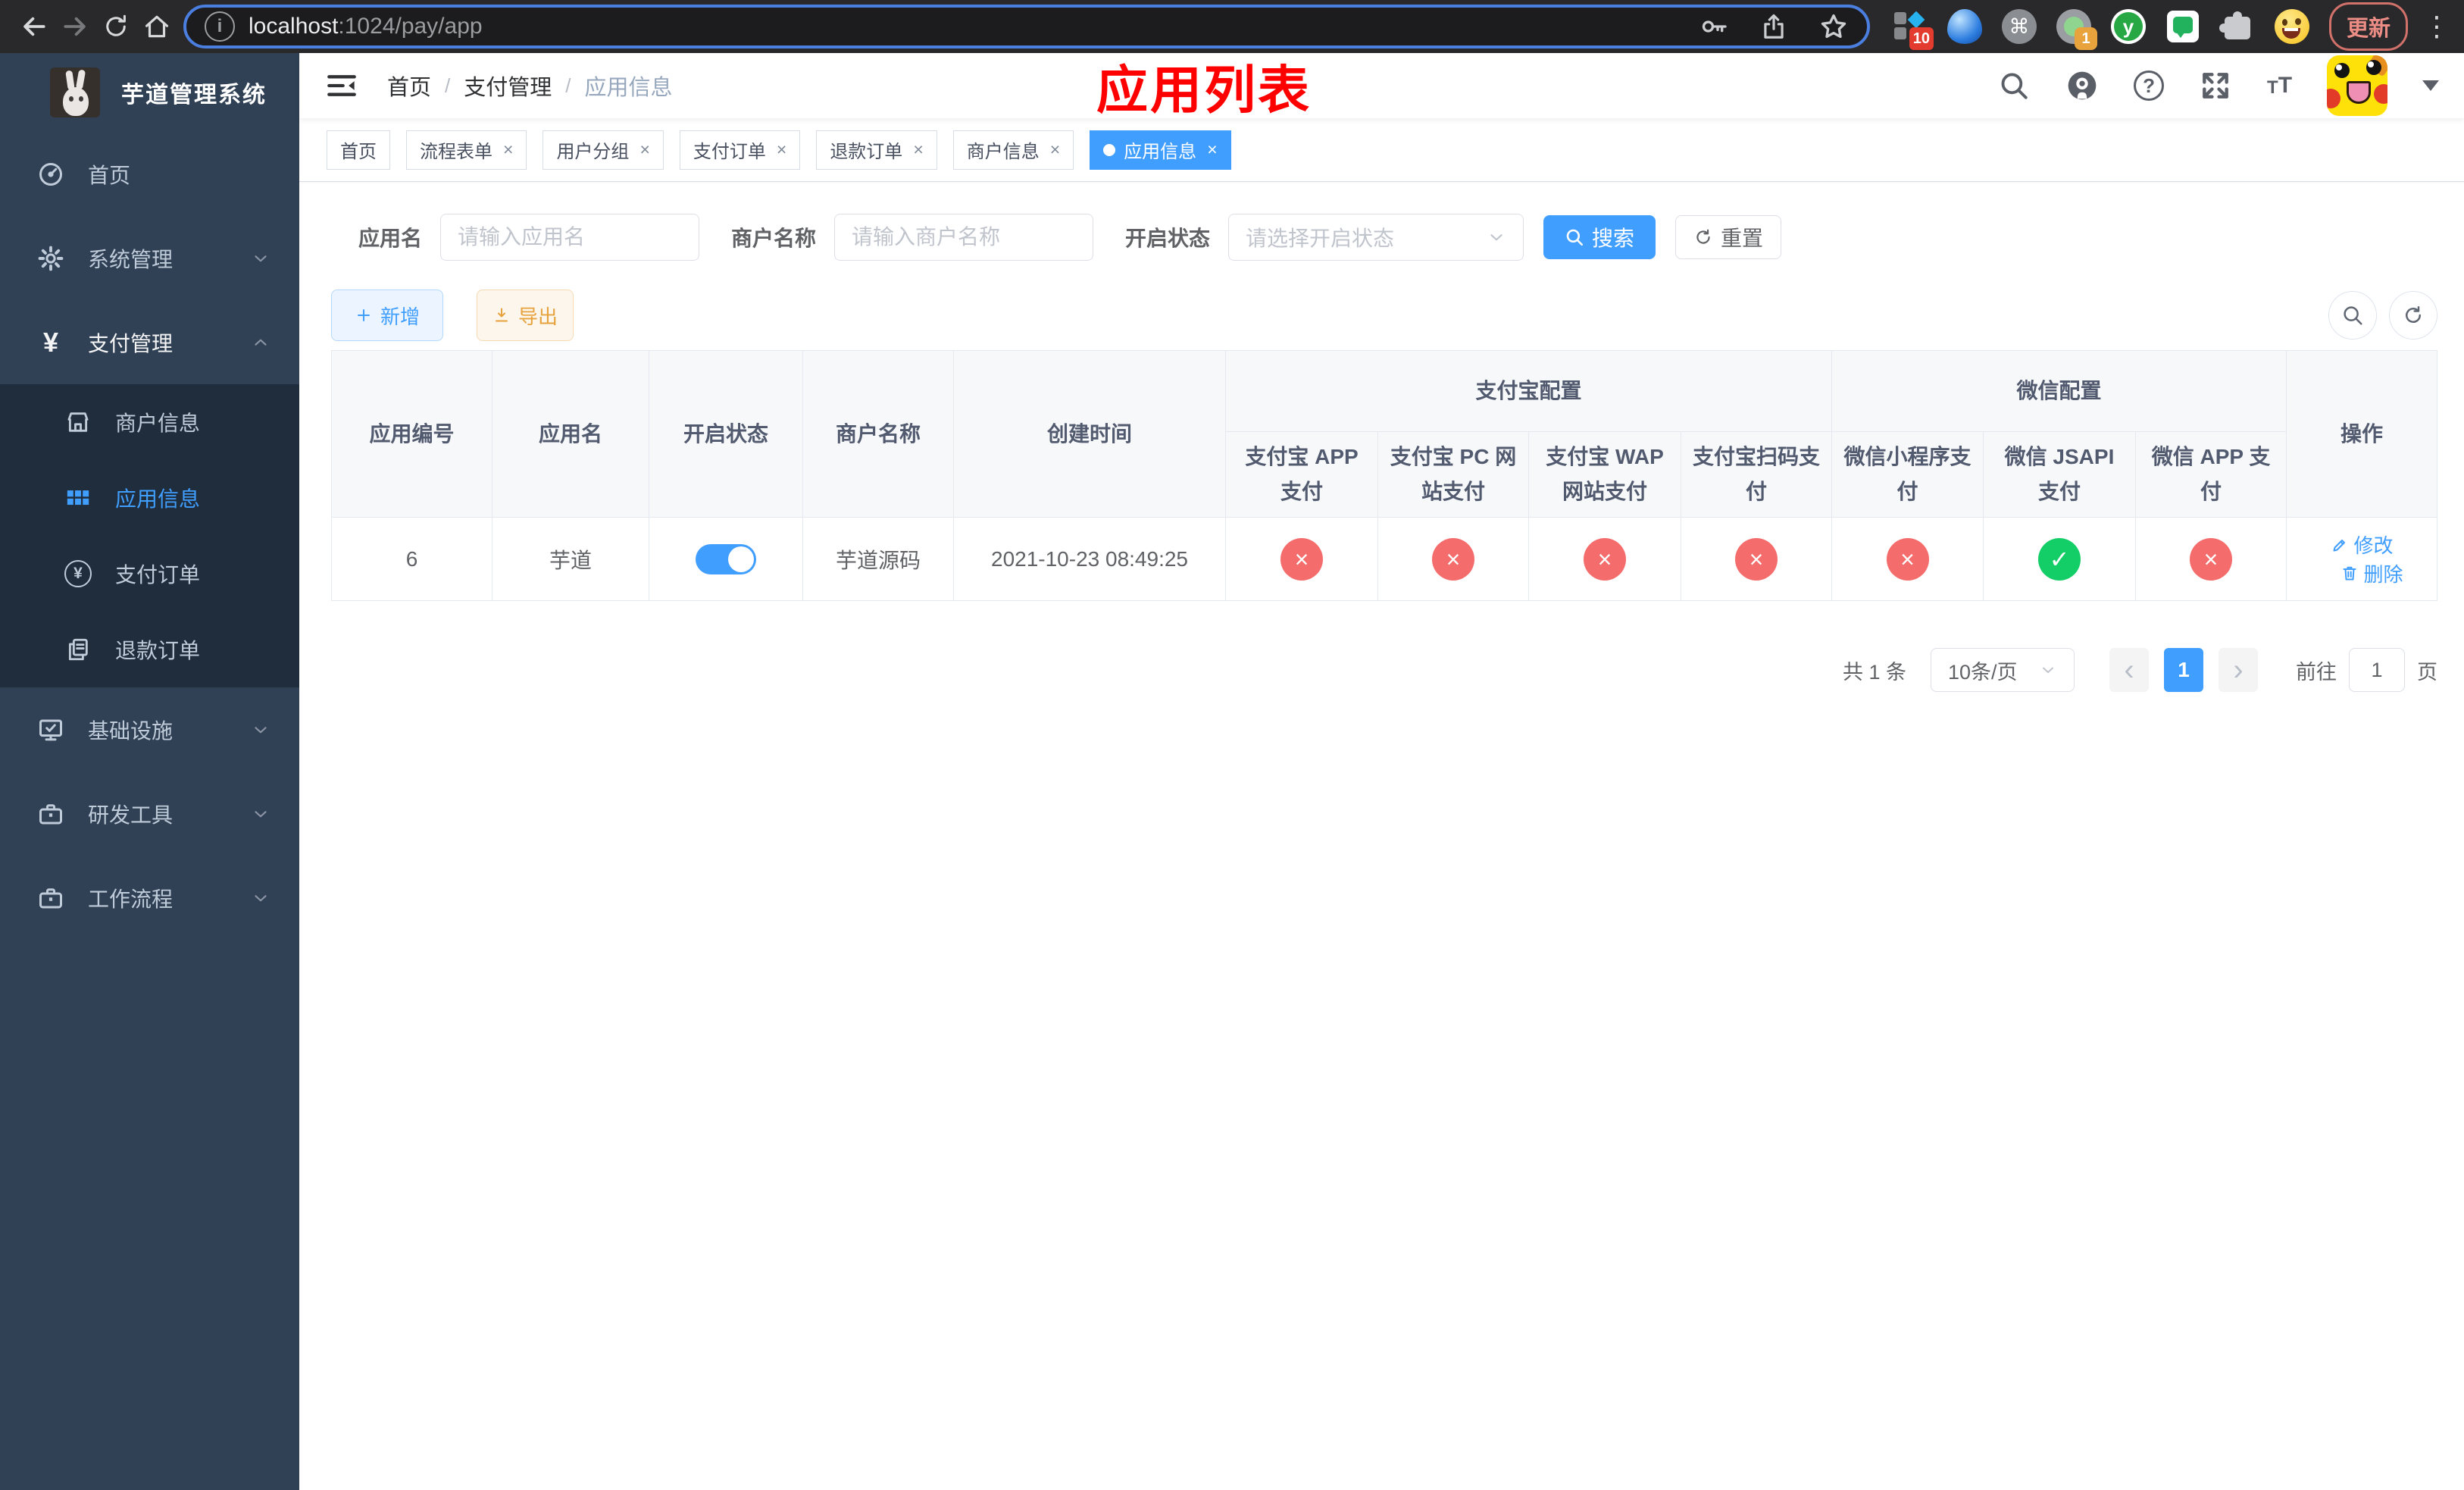  Describe the element at coordinates (2413, 315) in the screenshot. I see `refresh-table-button` at that location.